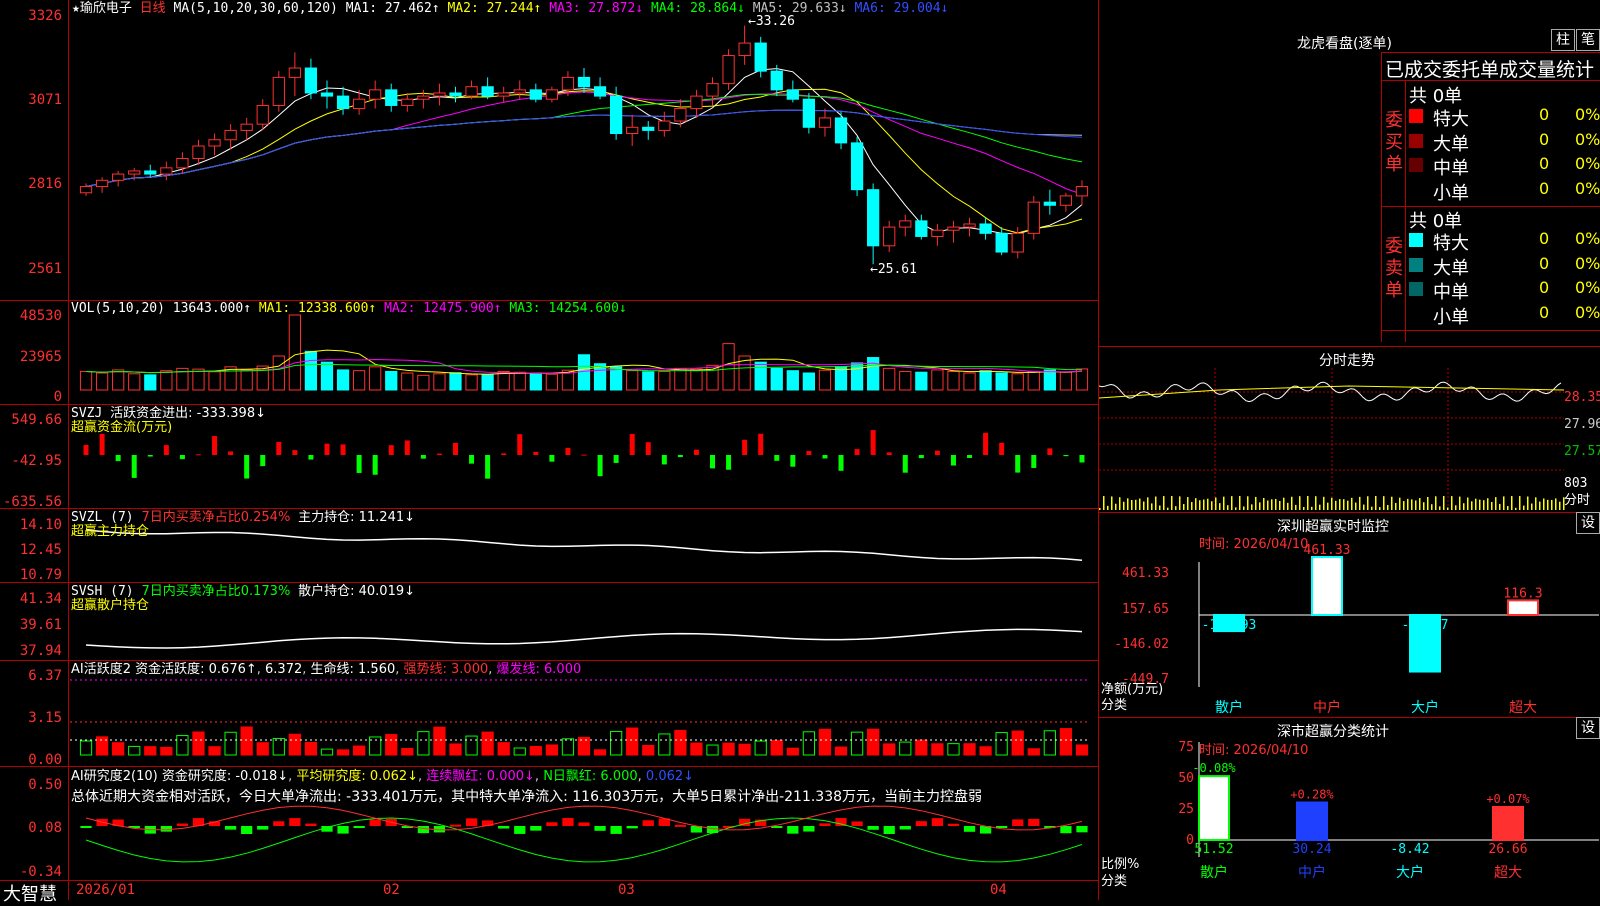 The image size is (1600, 906). I want to click on star-icon: ★, so click(76, 8).